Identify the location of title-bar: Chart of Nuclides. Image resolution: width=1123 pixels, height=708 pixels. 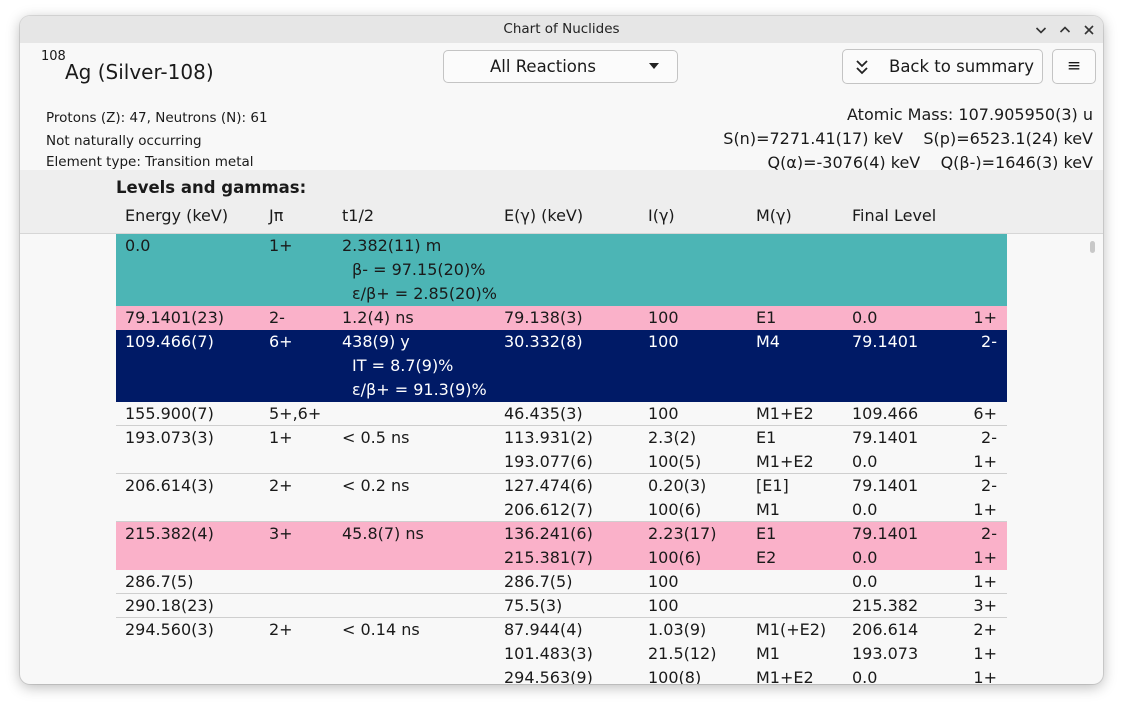
(561, 29).